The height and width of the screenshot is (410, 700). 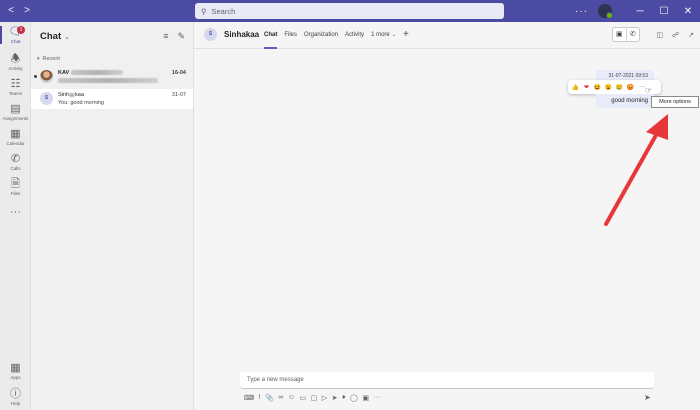 I want to click on phone-icon: ✆, so click(x=15, y=159).